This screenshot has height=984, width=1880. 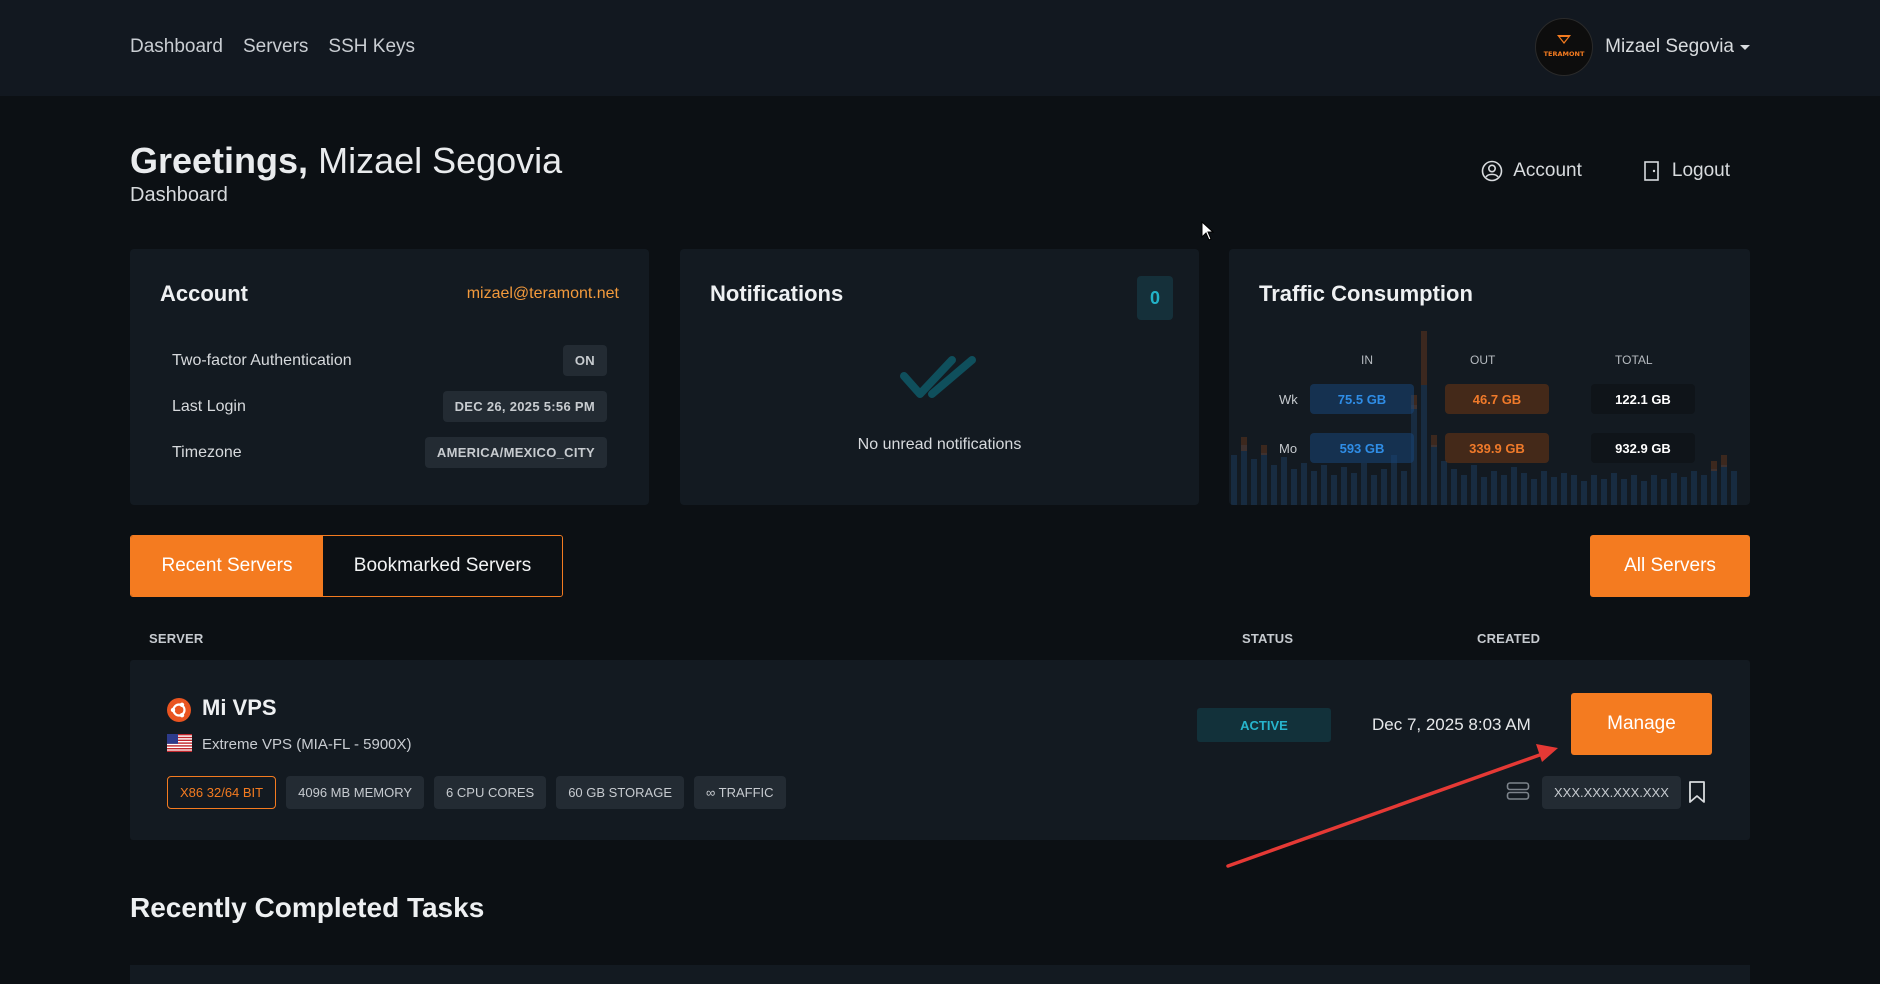 I want to click on mouse-cursor-icon, so click(x=1208, y=231).